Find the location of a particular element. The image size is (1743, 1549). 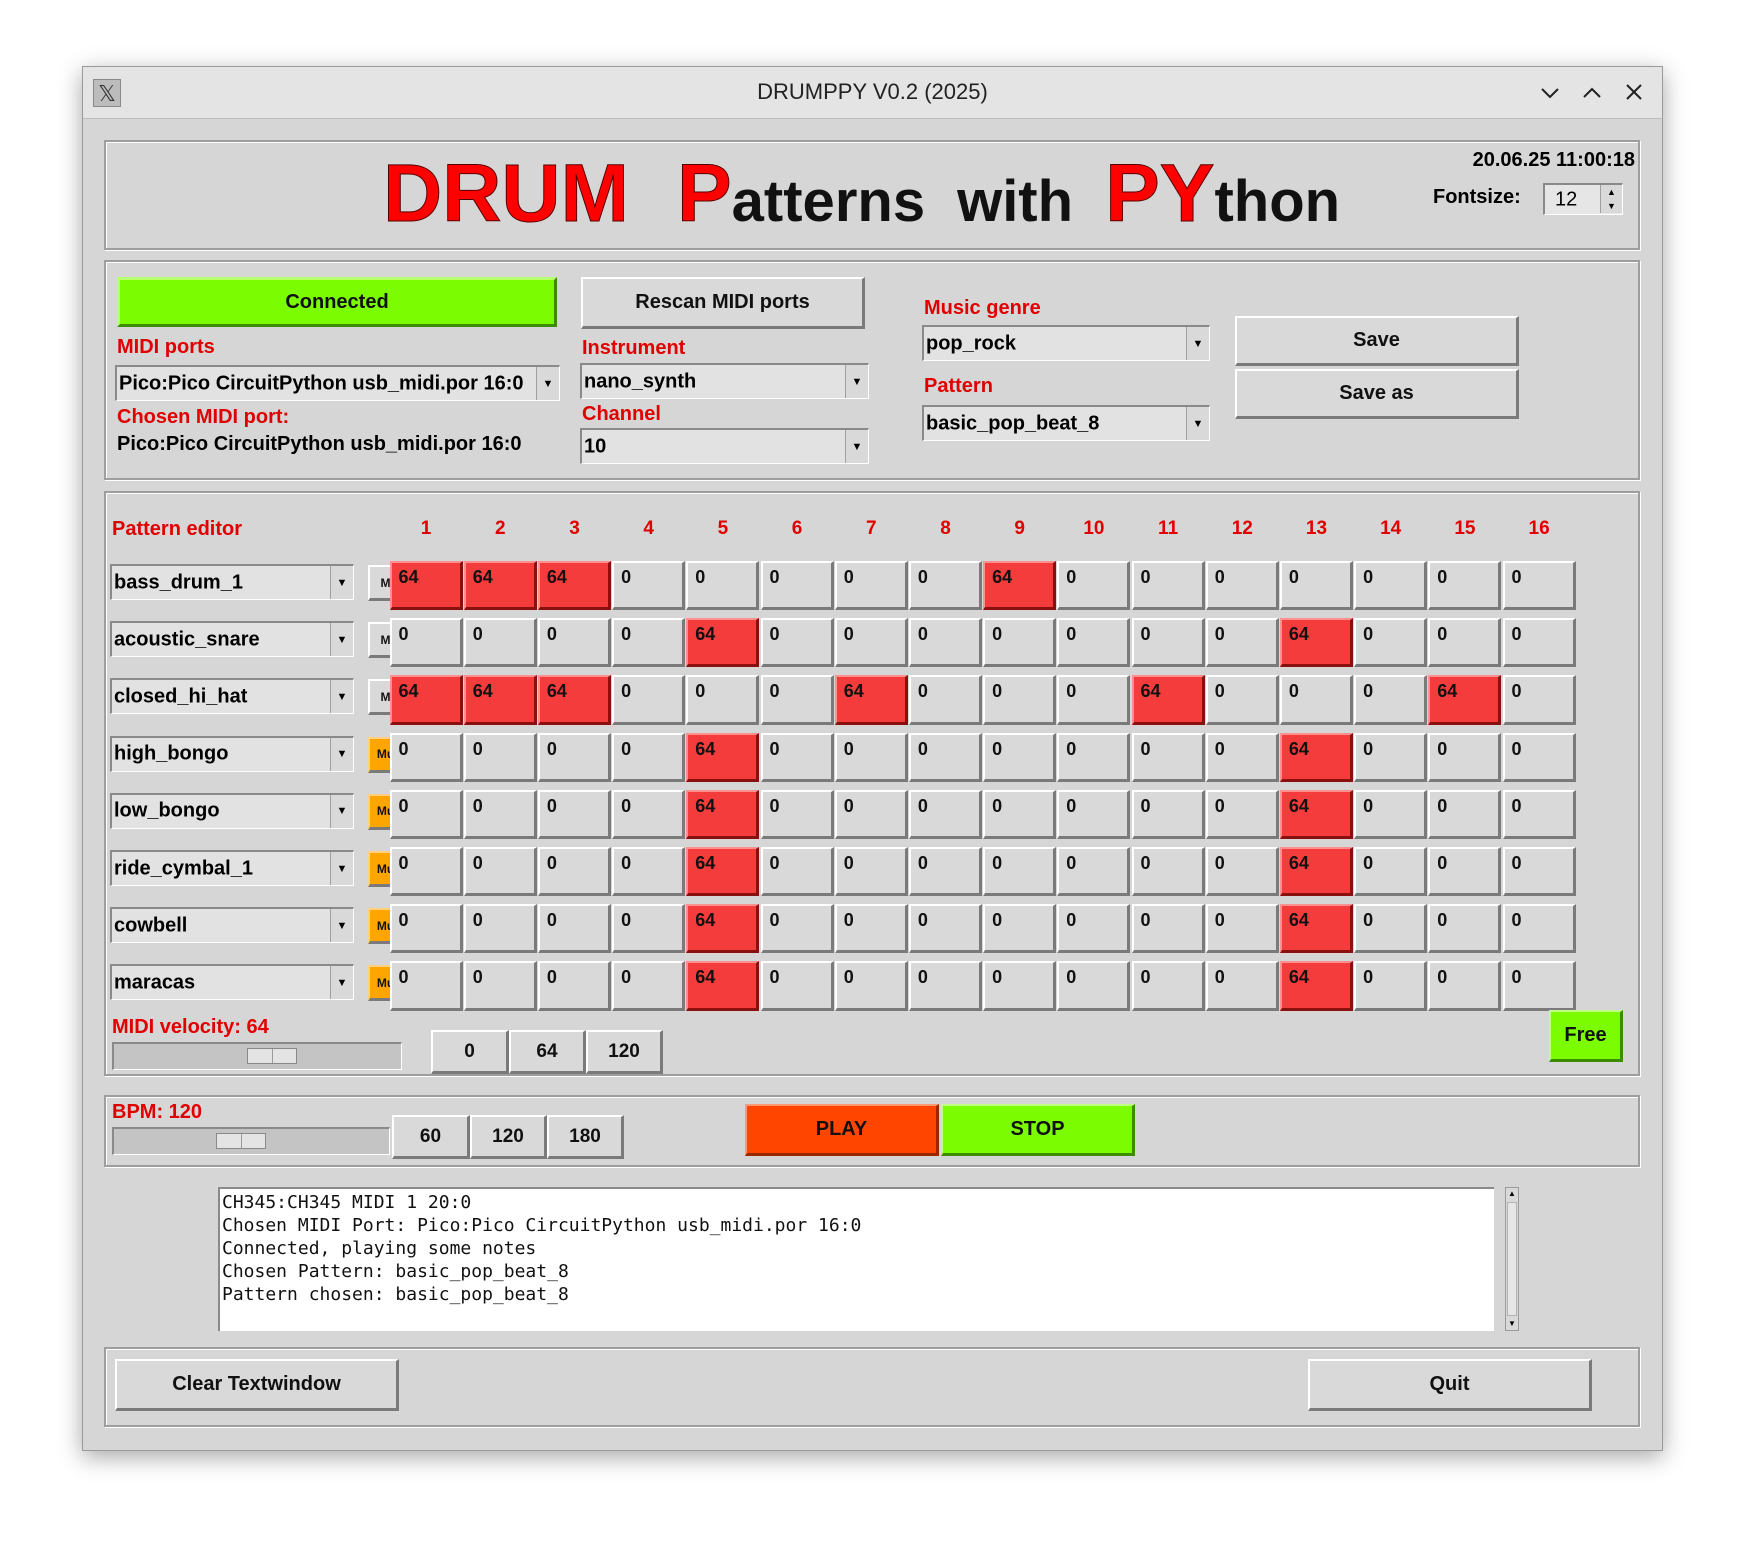

instrument-select: nano_synth ▼ is located at coordinates (724, 381).